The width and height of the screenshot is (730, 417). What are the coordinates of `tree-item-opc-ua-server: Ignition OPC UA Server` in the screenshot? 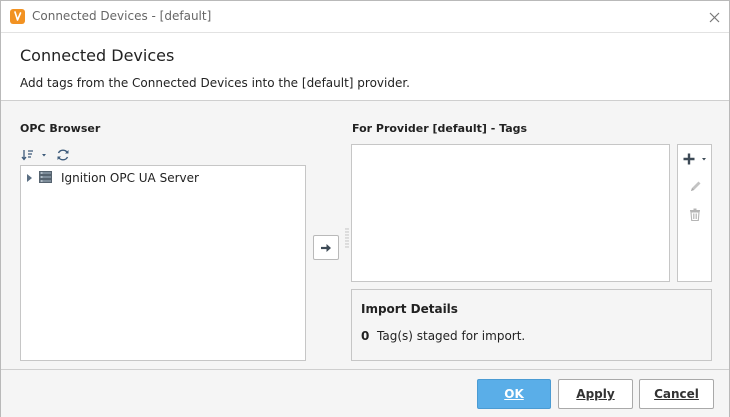 It's located at (161, 178).